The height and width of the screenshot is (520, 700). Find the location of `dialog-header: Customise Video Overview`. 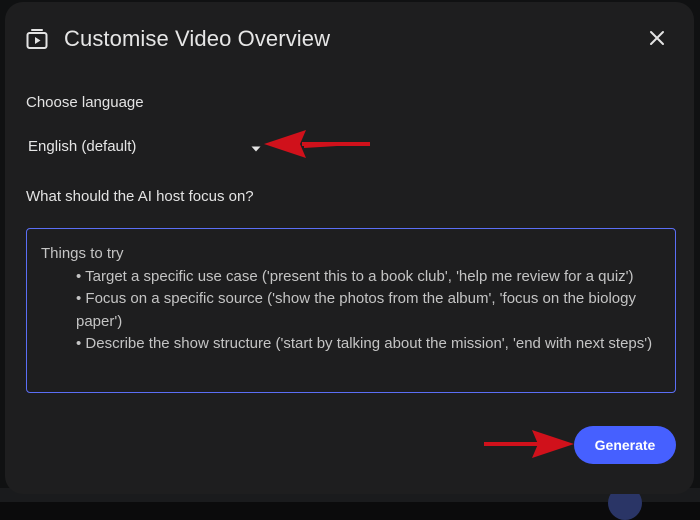

dialog-header: Customise Video Overview is located at coordinates (349, 40).